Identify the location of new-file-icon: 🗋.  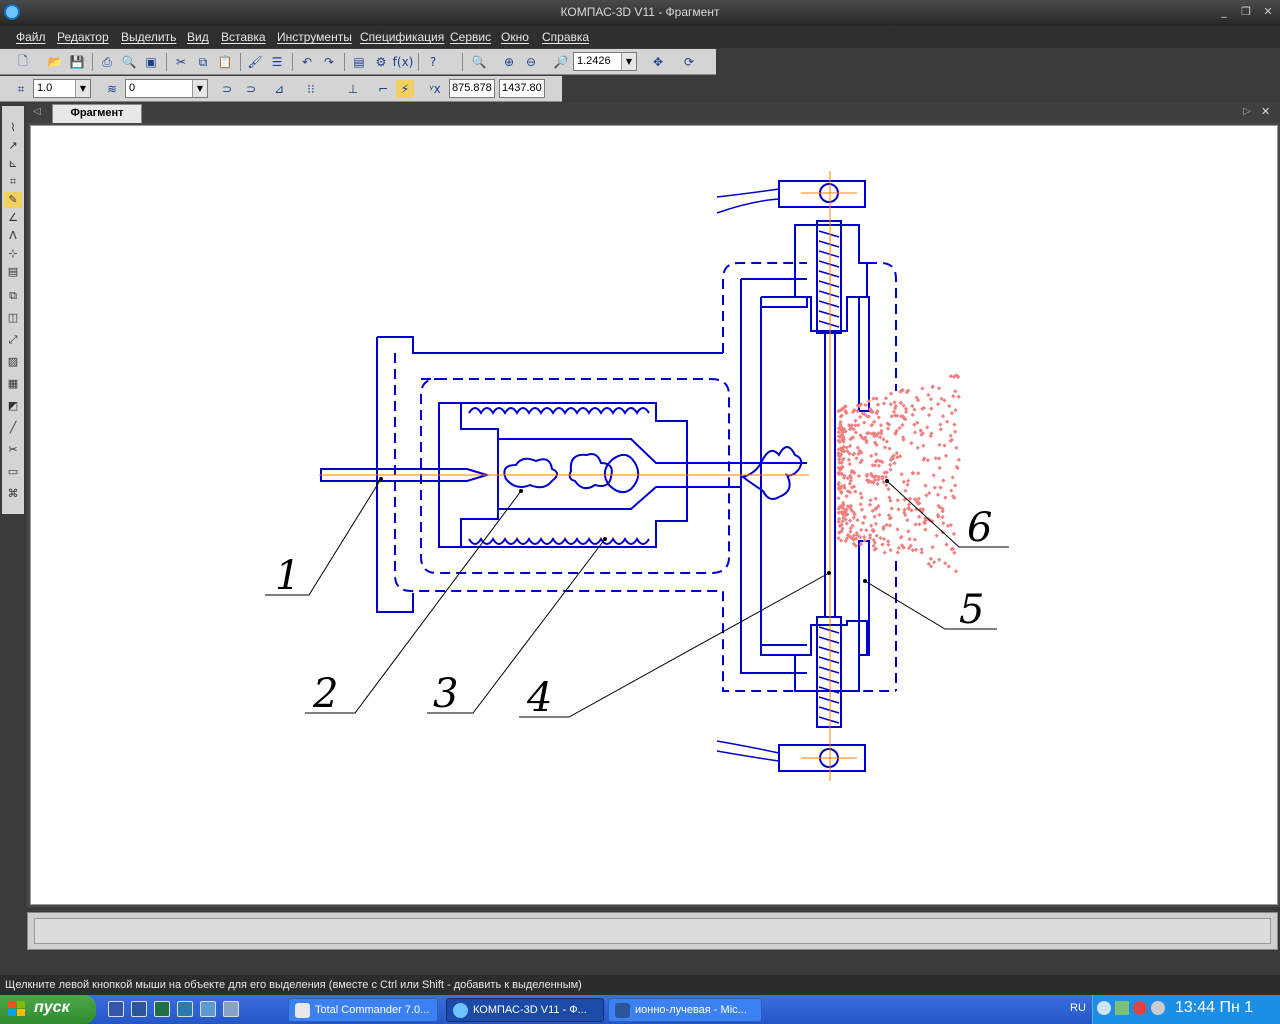
(23, 62).